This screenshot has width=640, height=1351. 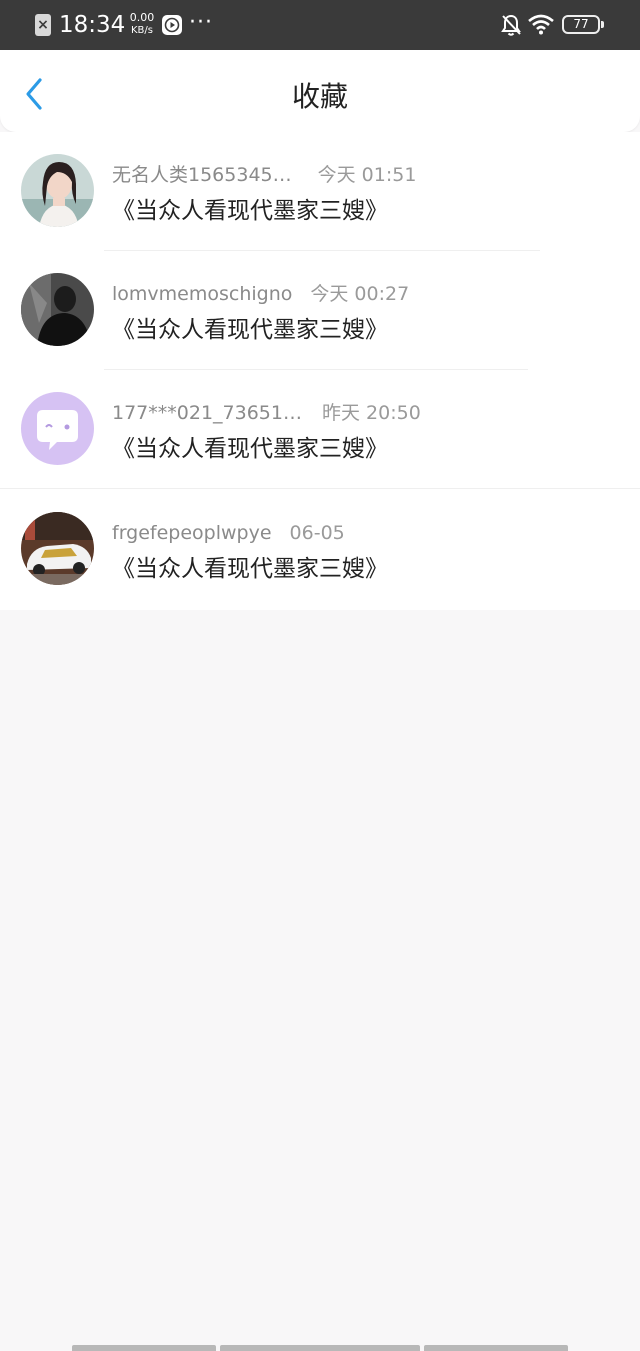 What do you see at coordinates (142, 30) in the screenshot?
I see `network-speed-unit: KB/s` at bounding box center [142, 30].